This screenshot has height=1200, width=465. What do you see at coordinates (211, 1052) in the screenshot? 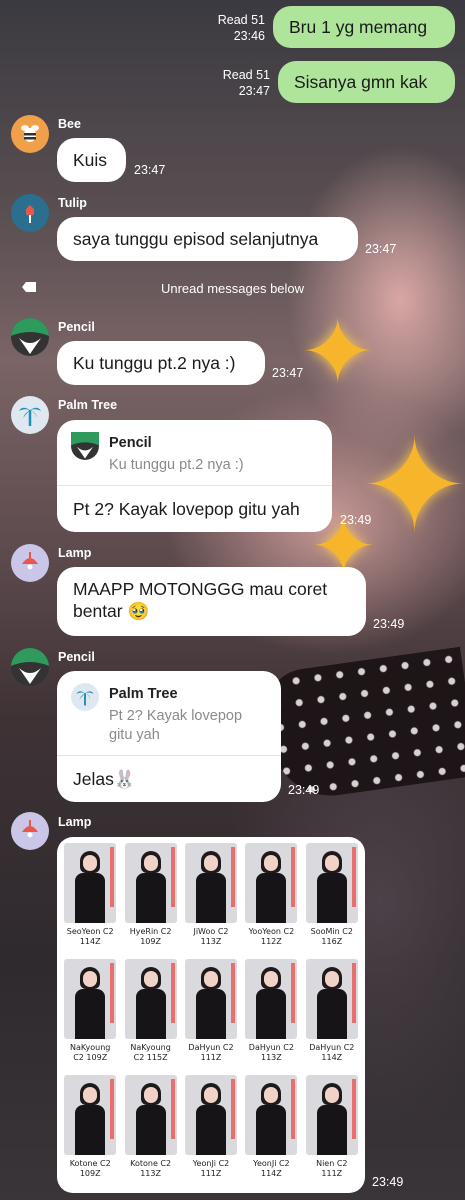
I see `photocard-caption: DaHyun C2 111Z` at bounding box center [211, 1052].